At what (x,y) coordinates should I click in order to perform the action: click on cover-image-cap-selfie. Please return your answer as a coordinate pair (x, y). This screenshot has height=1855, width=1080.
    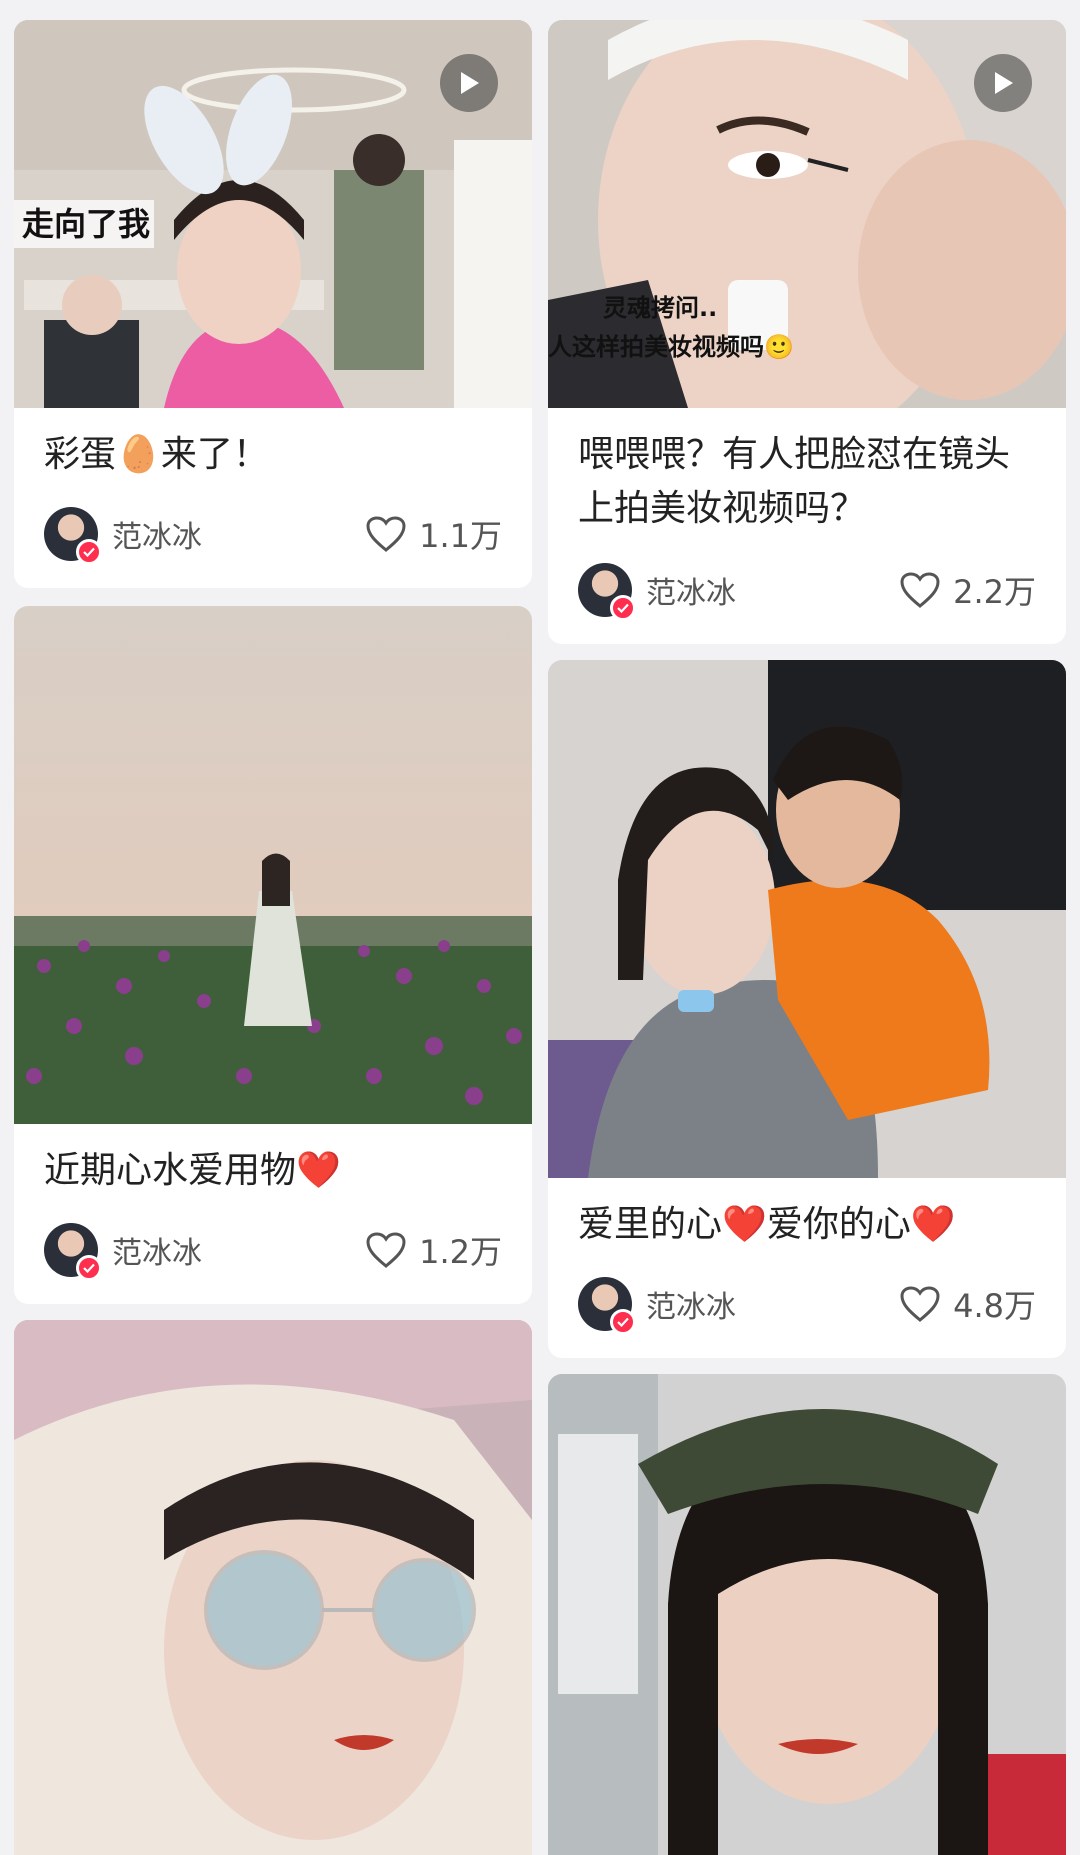
    Looking at the image, I should click on (807, 1614).